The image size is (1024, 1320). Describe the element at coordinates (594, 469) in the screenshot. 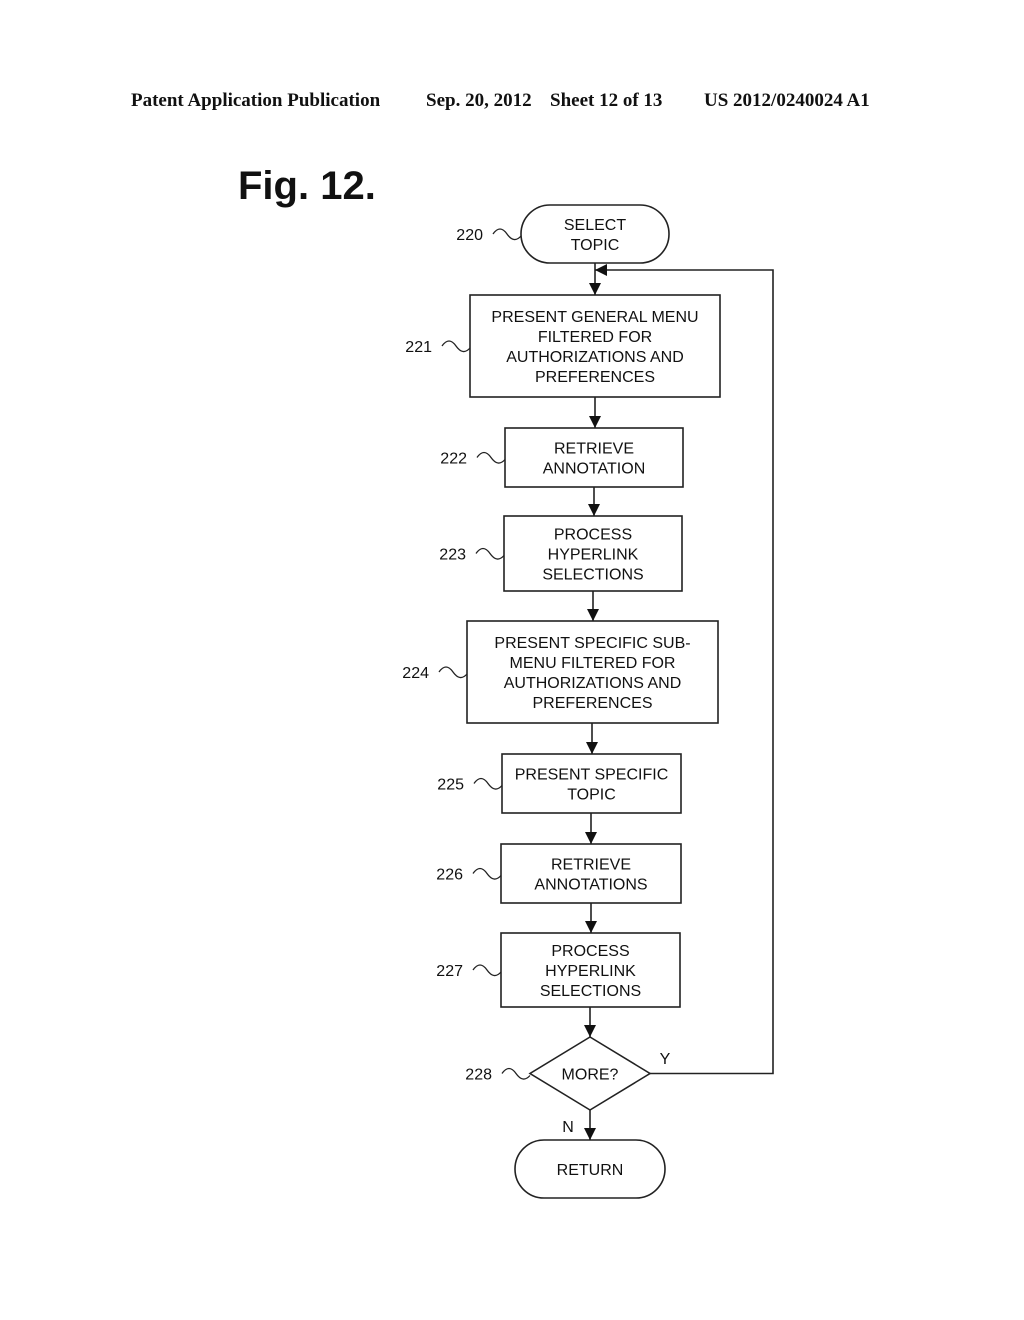

I see `step-text-line: ANNOTATION` at that location.